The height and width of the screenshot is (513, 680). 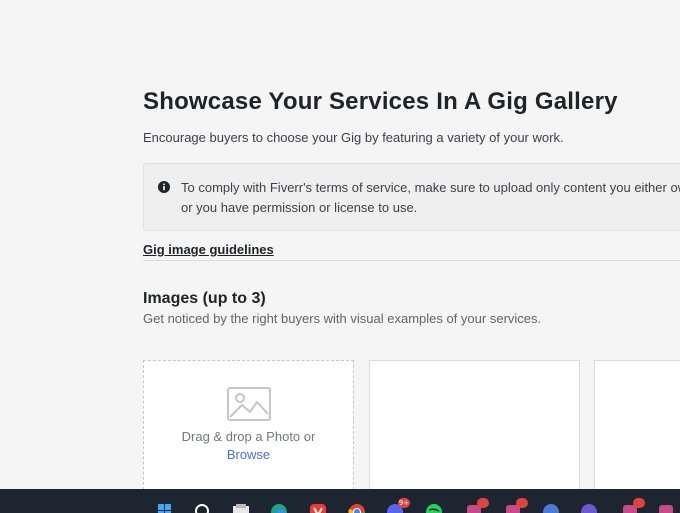 I want to click on browse-link: Browse, so click(x=248, y=454).